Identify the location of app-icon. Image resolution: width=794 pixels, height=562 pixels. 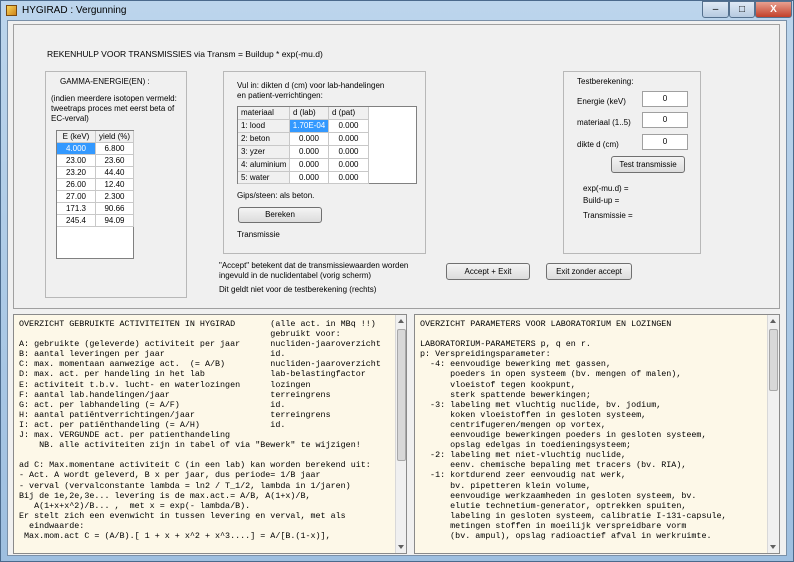
(11, 10).